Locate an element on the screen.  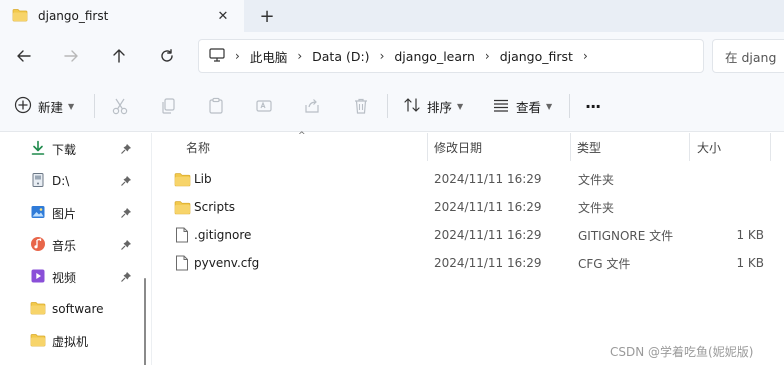
new-label: 新建 is located at coordinates (51, 107).